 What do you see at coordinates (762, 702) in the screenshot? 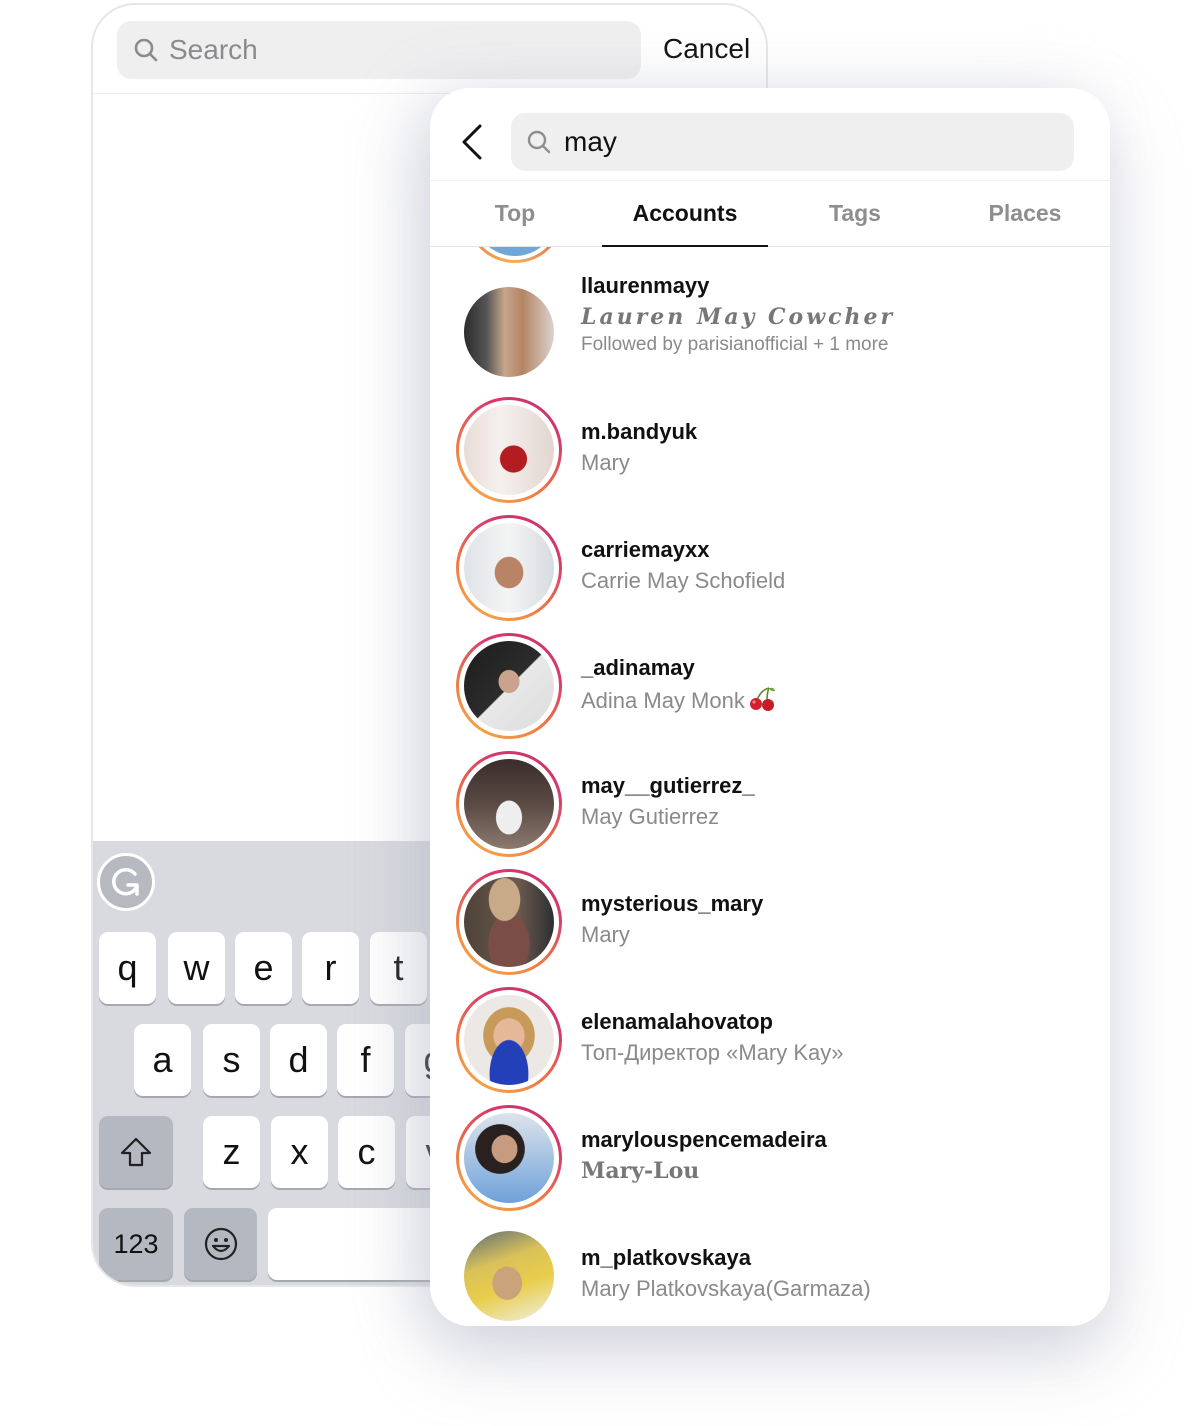
I see `cherry-emoji-icon` at bounding box center [762, 702].